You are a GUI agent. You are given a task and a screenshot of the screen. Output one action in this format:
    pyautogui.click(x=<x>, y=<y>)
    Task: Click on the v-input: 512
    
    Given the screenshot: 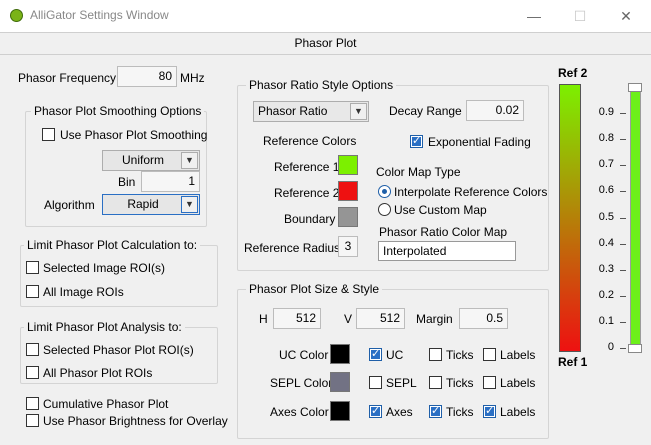 What is the action you would take?
    pyautogui.click(x=380, y=318)
    